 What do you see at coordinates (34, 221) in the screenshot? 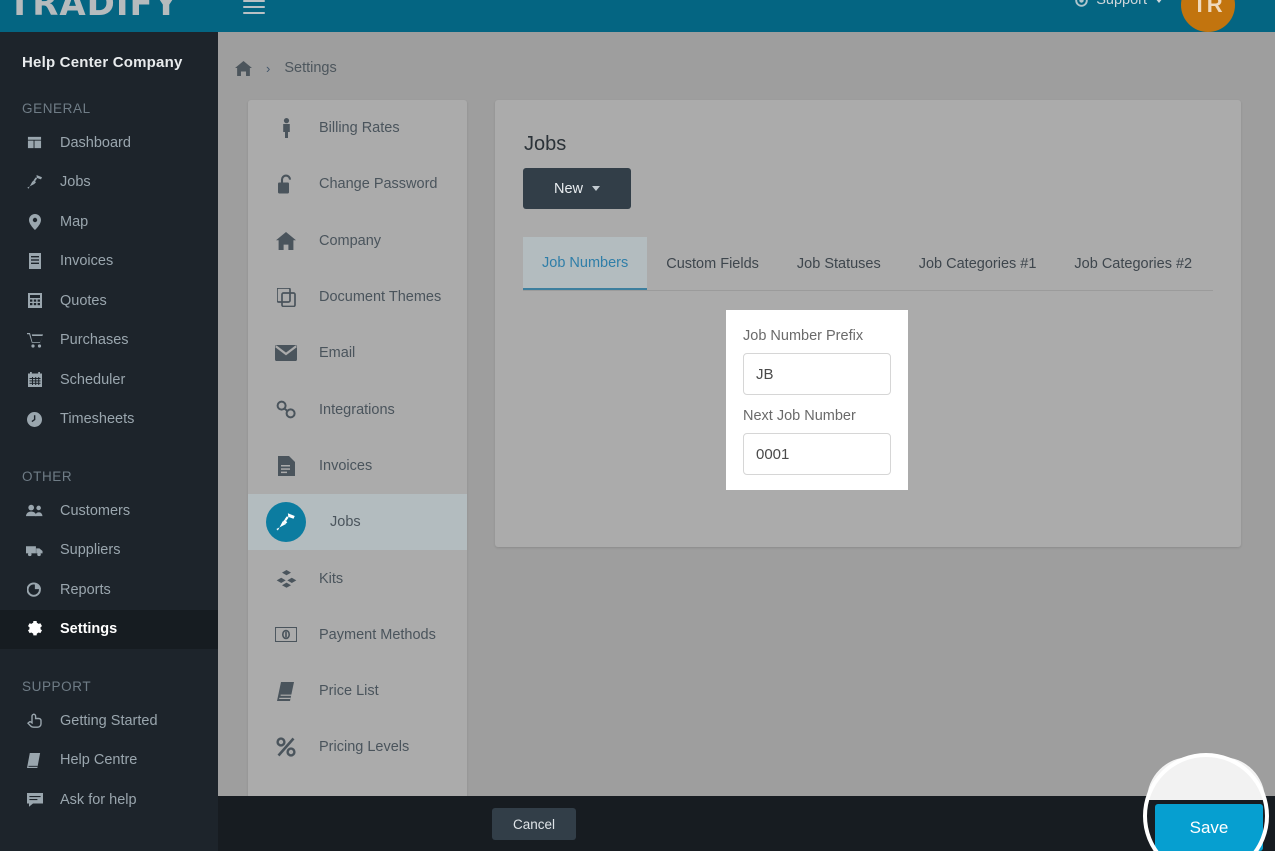
I see `map-pin-icon` at bounding box center [34, 221].